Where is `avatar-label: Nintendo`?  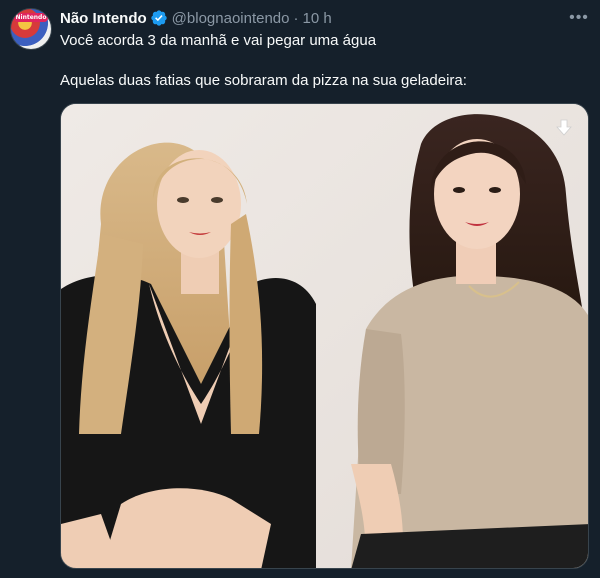
avatar-label: Nintendo is located at coordinates (31, 17).